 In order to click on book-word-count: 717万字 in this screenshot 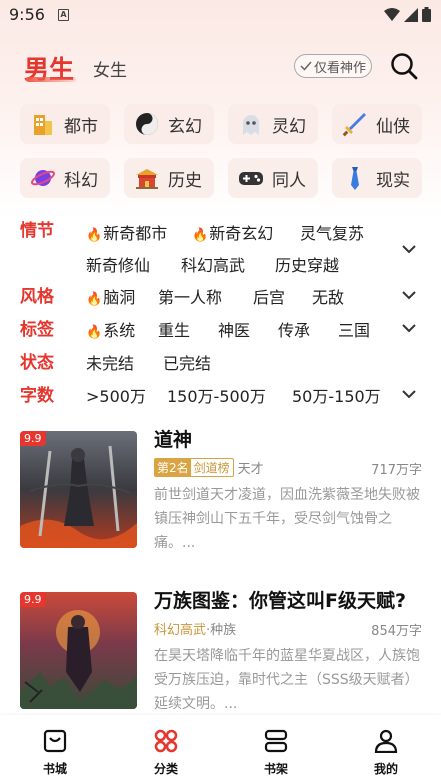, I will do `click(396, 470)`.